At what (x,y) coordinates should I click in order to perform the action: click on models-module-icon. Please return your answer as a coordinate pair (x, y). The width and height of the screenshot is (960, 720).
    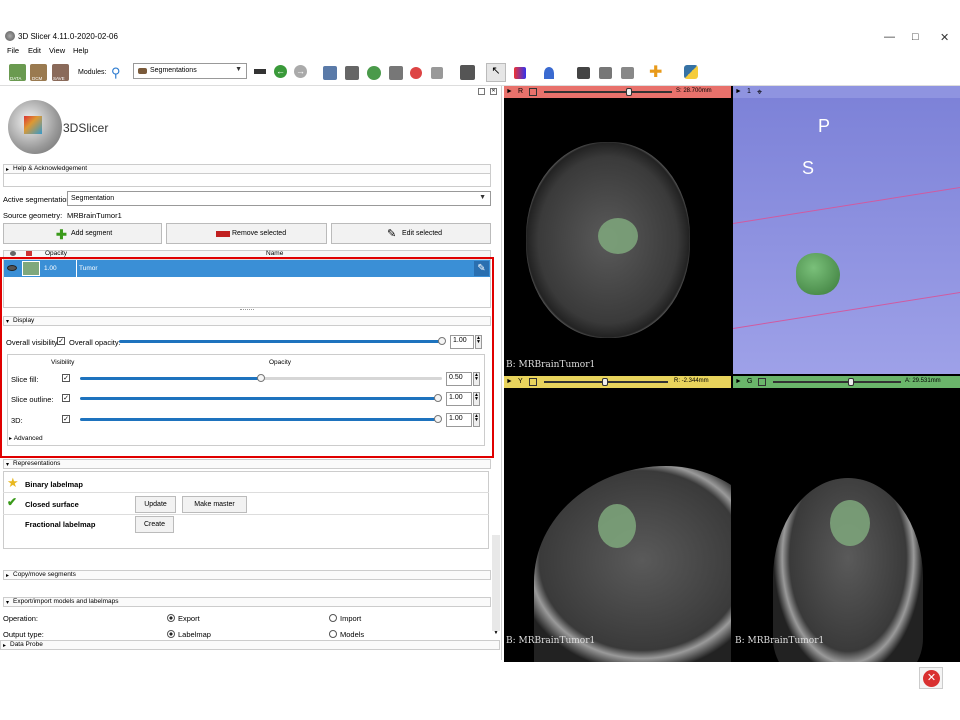
    Looking at the image, I should click on (374, 73).